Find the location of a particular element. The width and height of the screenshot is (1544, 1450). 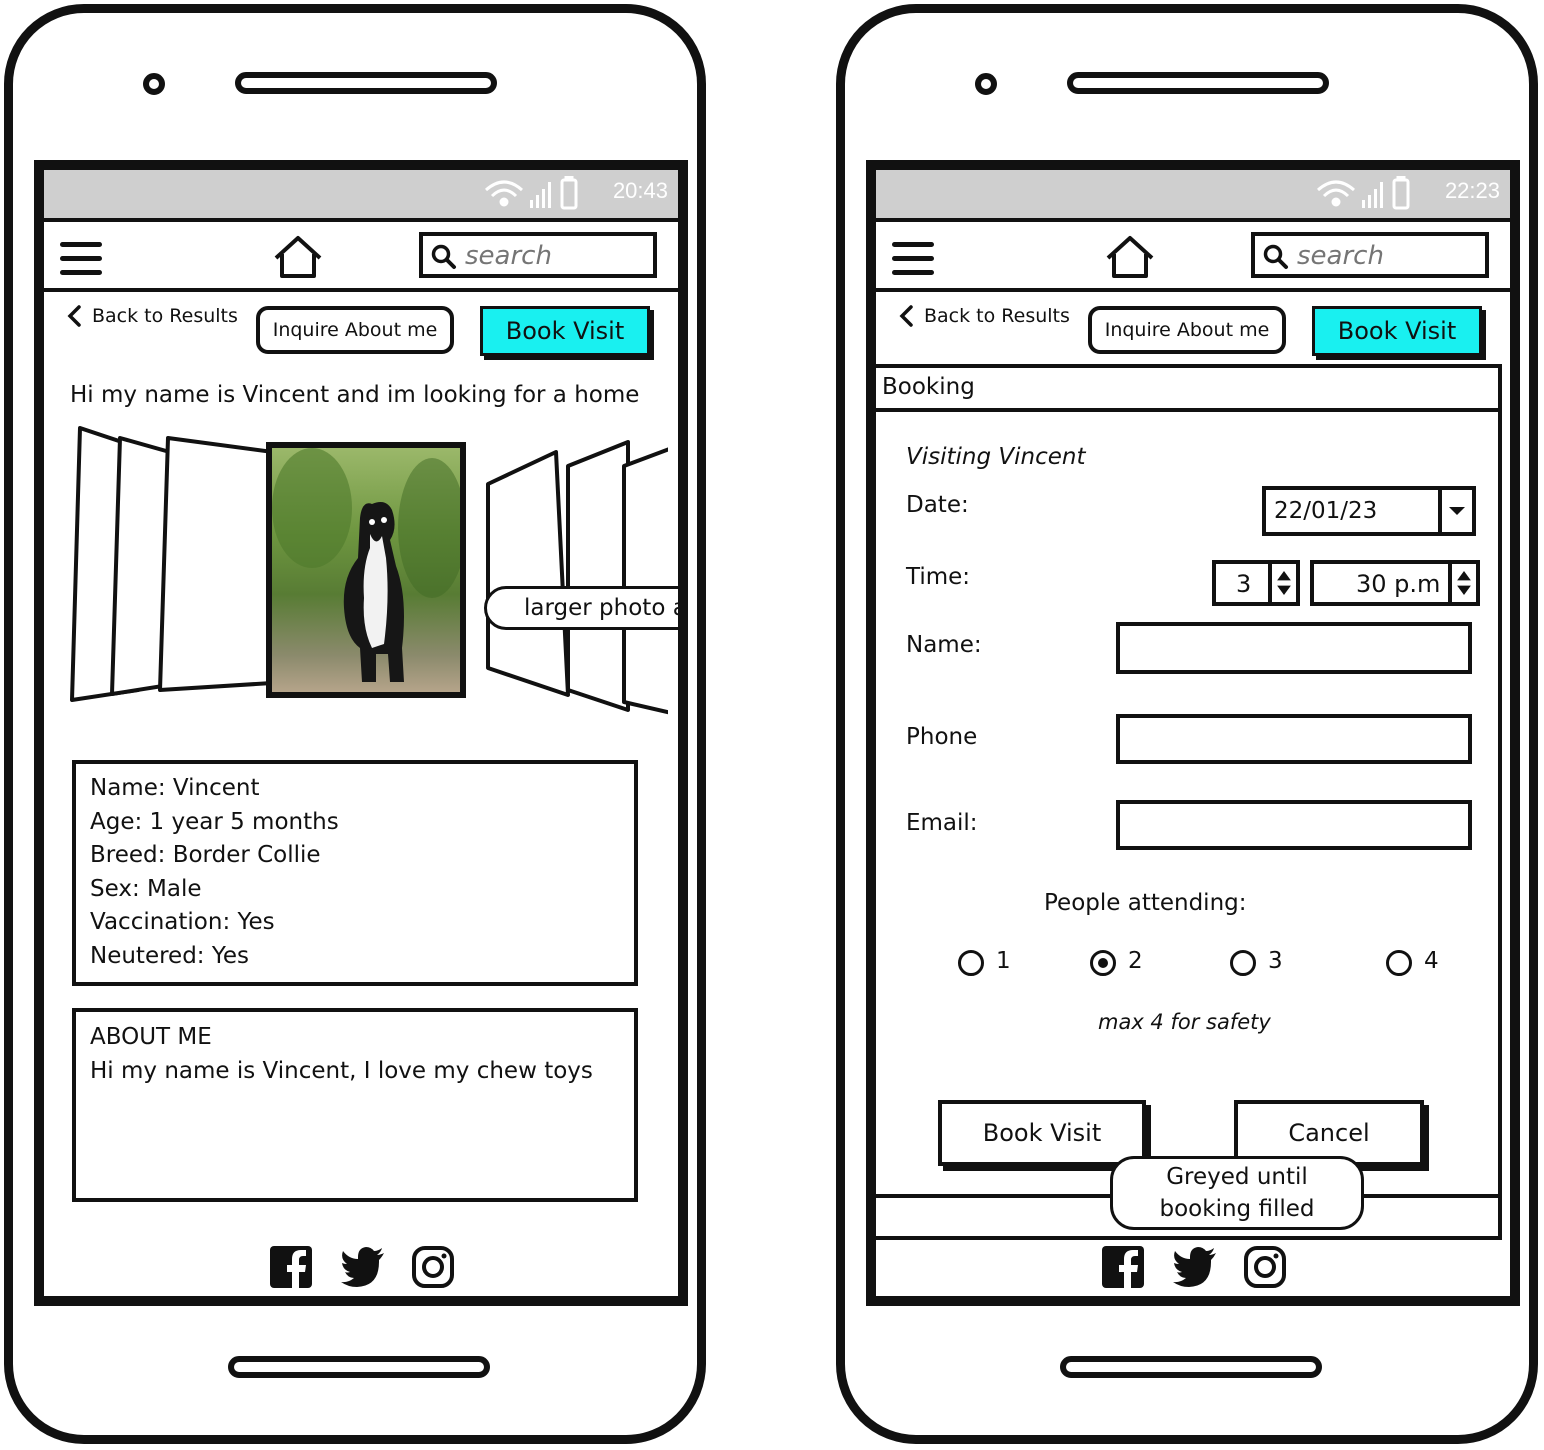

booking-submit-button: Book Visit is located at coordinates (1042, 1133).